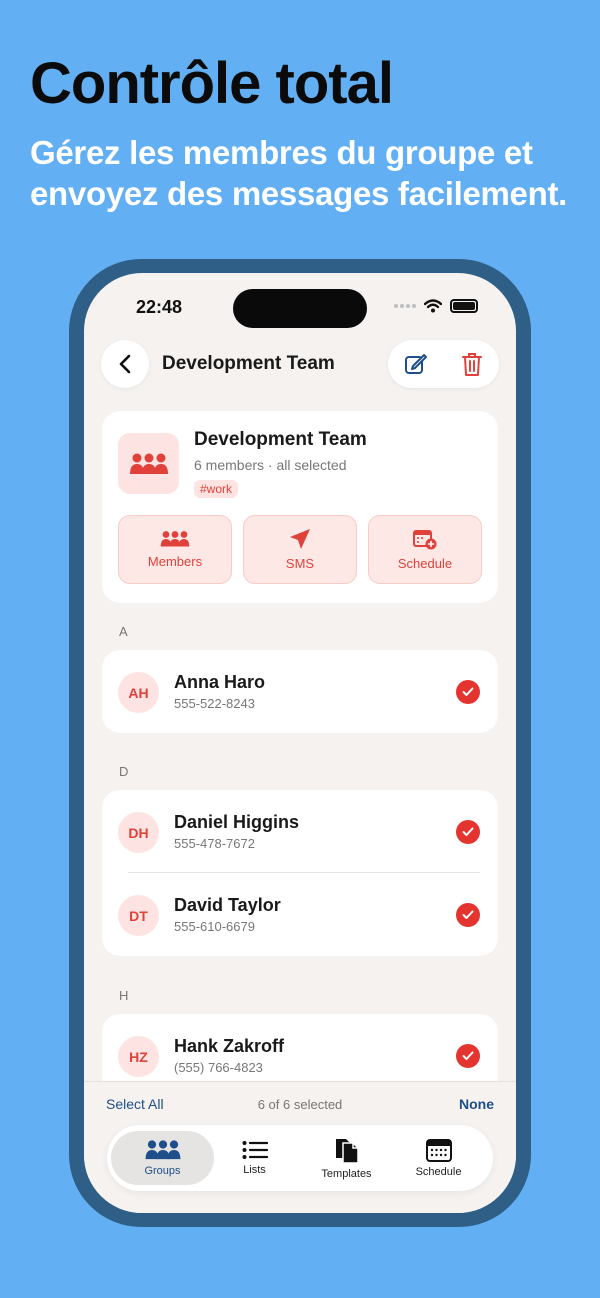  I want to click on section-header-h: H, so click(124, 995).